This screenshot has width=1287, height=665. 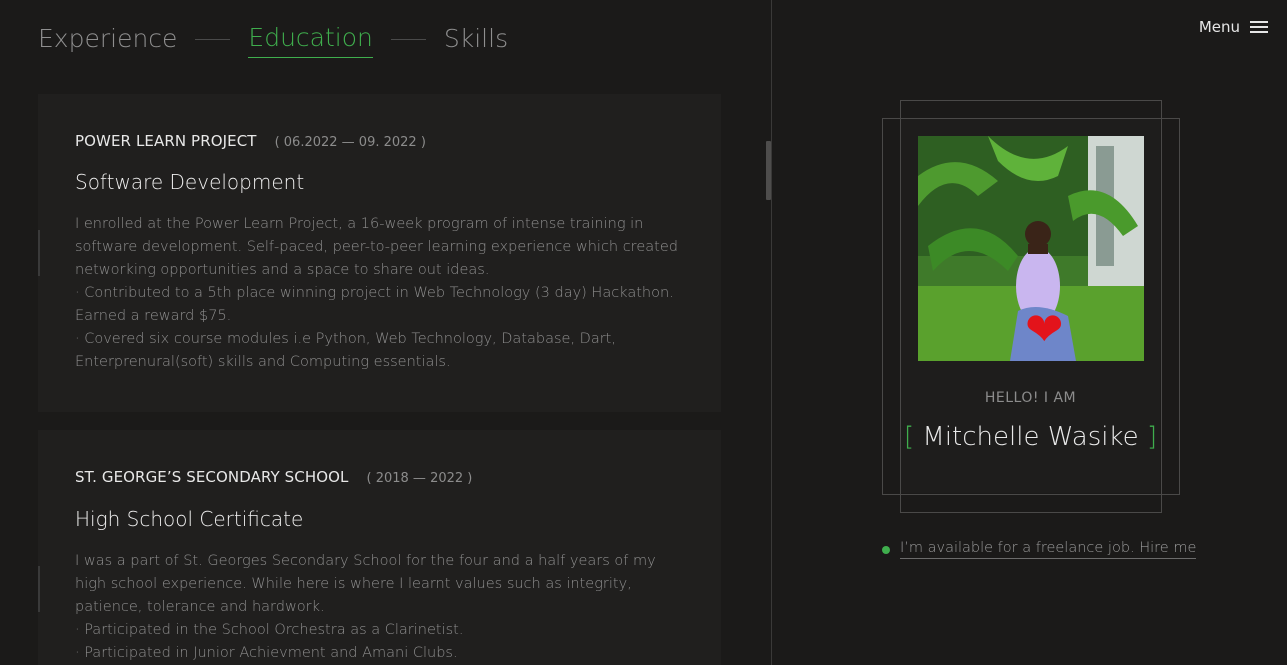 What do you see at coordinates (768, 170) in the screenshot?
I see `scrollbar-thumb` at bounding box center [768, 170].